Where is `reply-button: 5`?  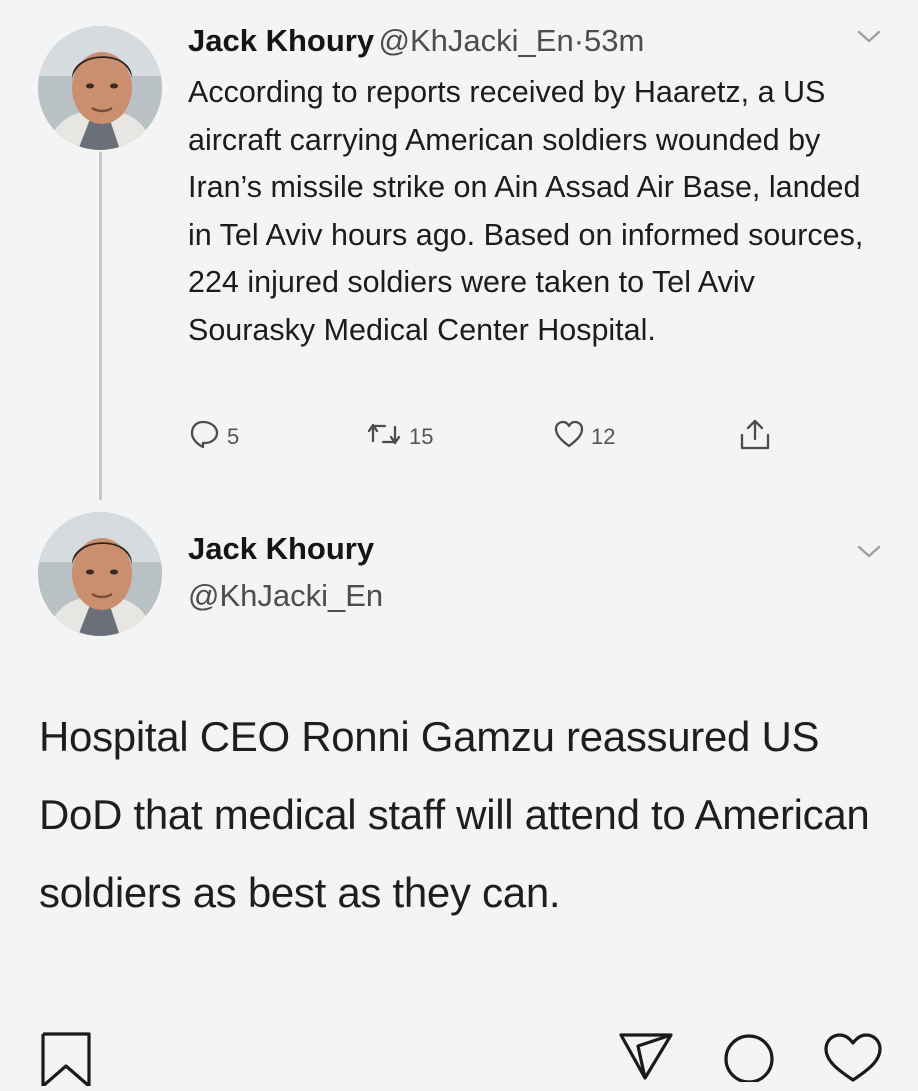
reply-button: 5 is located at coordinates (214, 437).